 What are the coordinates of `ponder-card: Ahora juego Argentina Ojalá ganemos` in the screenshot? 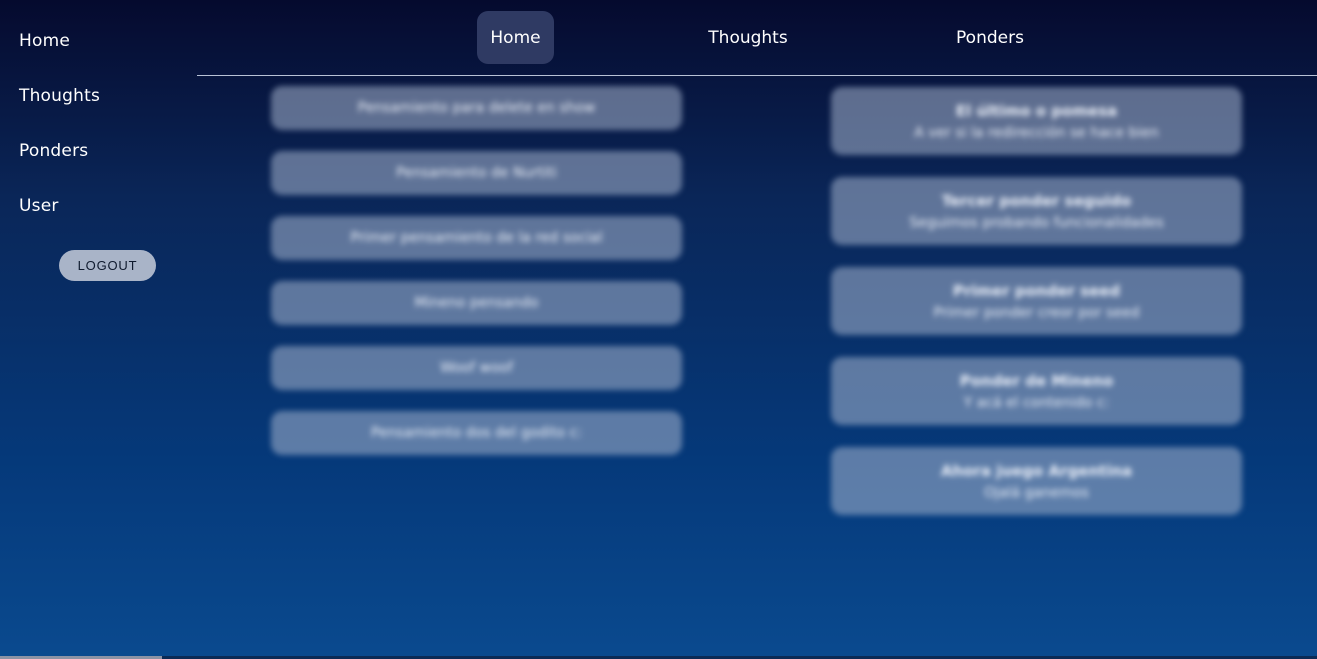 It's located at (1036, 481).